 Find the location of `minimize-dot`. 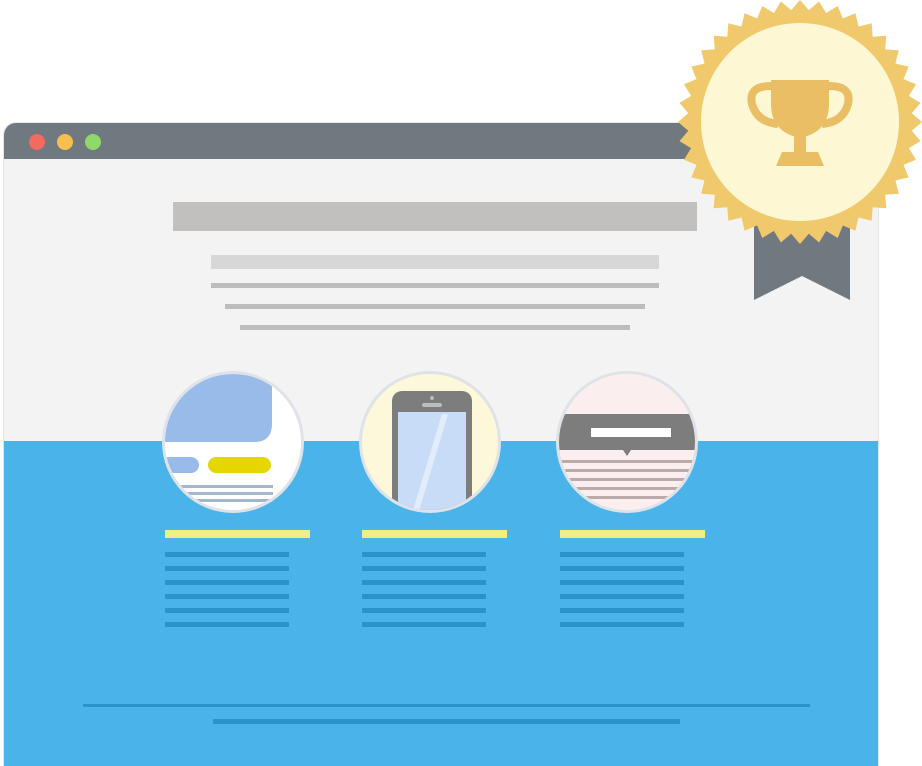

minimize-dot is located at coordinates (65, 142).